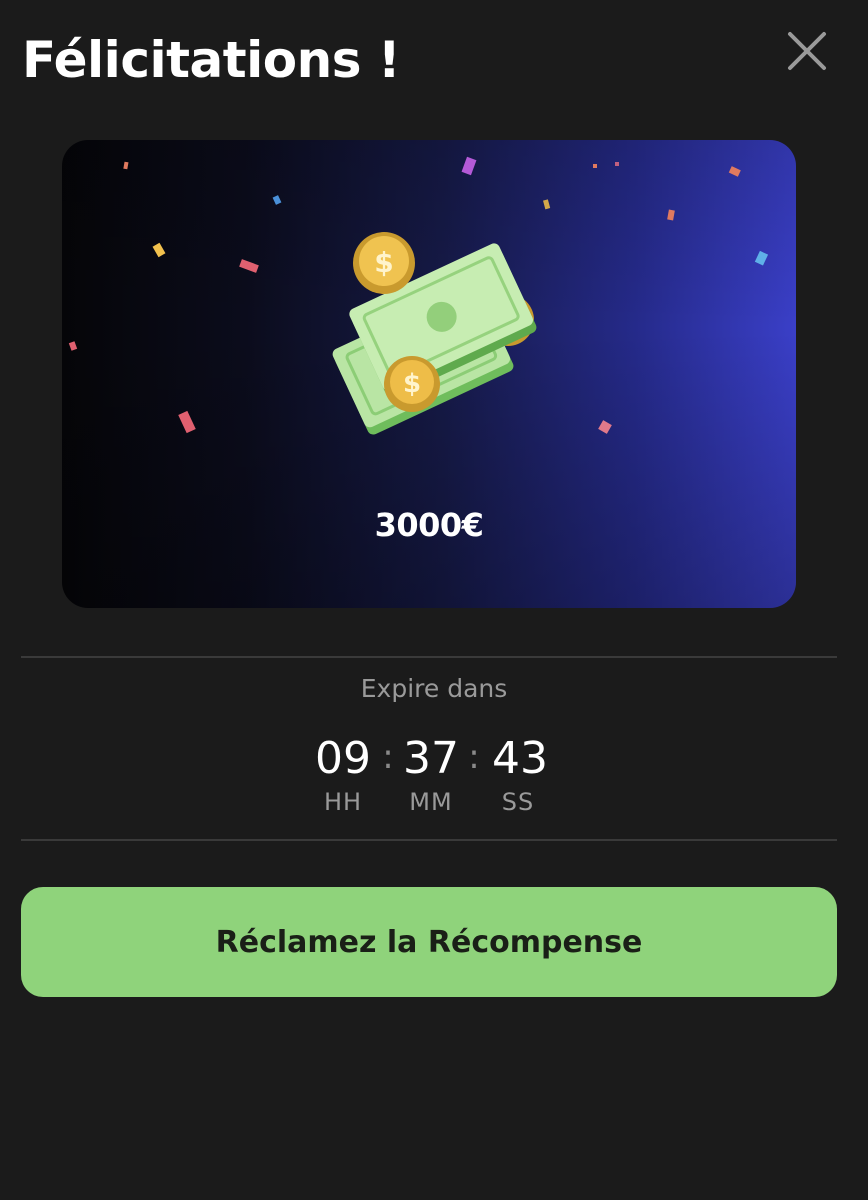  I want to click on close-button, so click(807, 51).